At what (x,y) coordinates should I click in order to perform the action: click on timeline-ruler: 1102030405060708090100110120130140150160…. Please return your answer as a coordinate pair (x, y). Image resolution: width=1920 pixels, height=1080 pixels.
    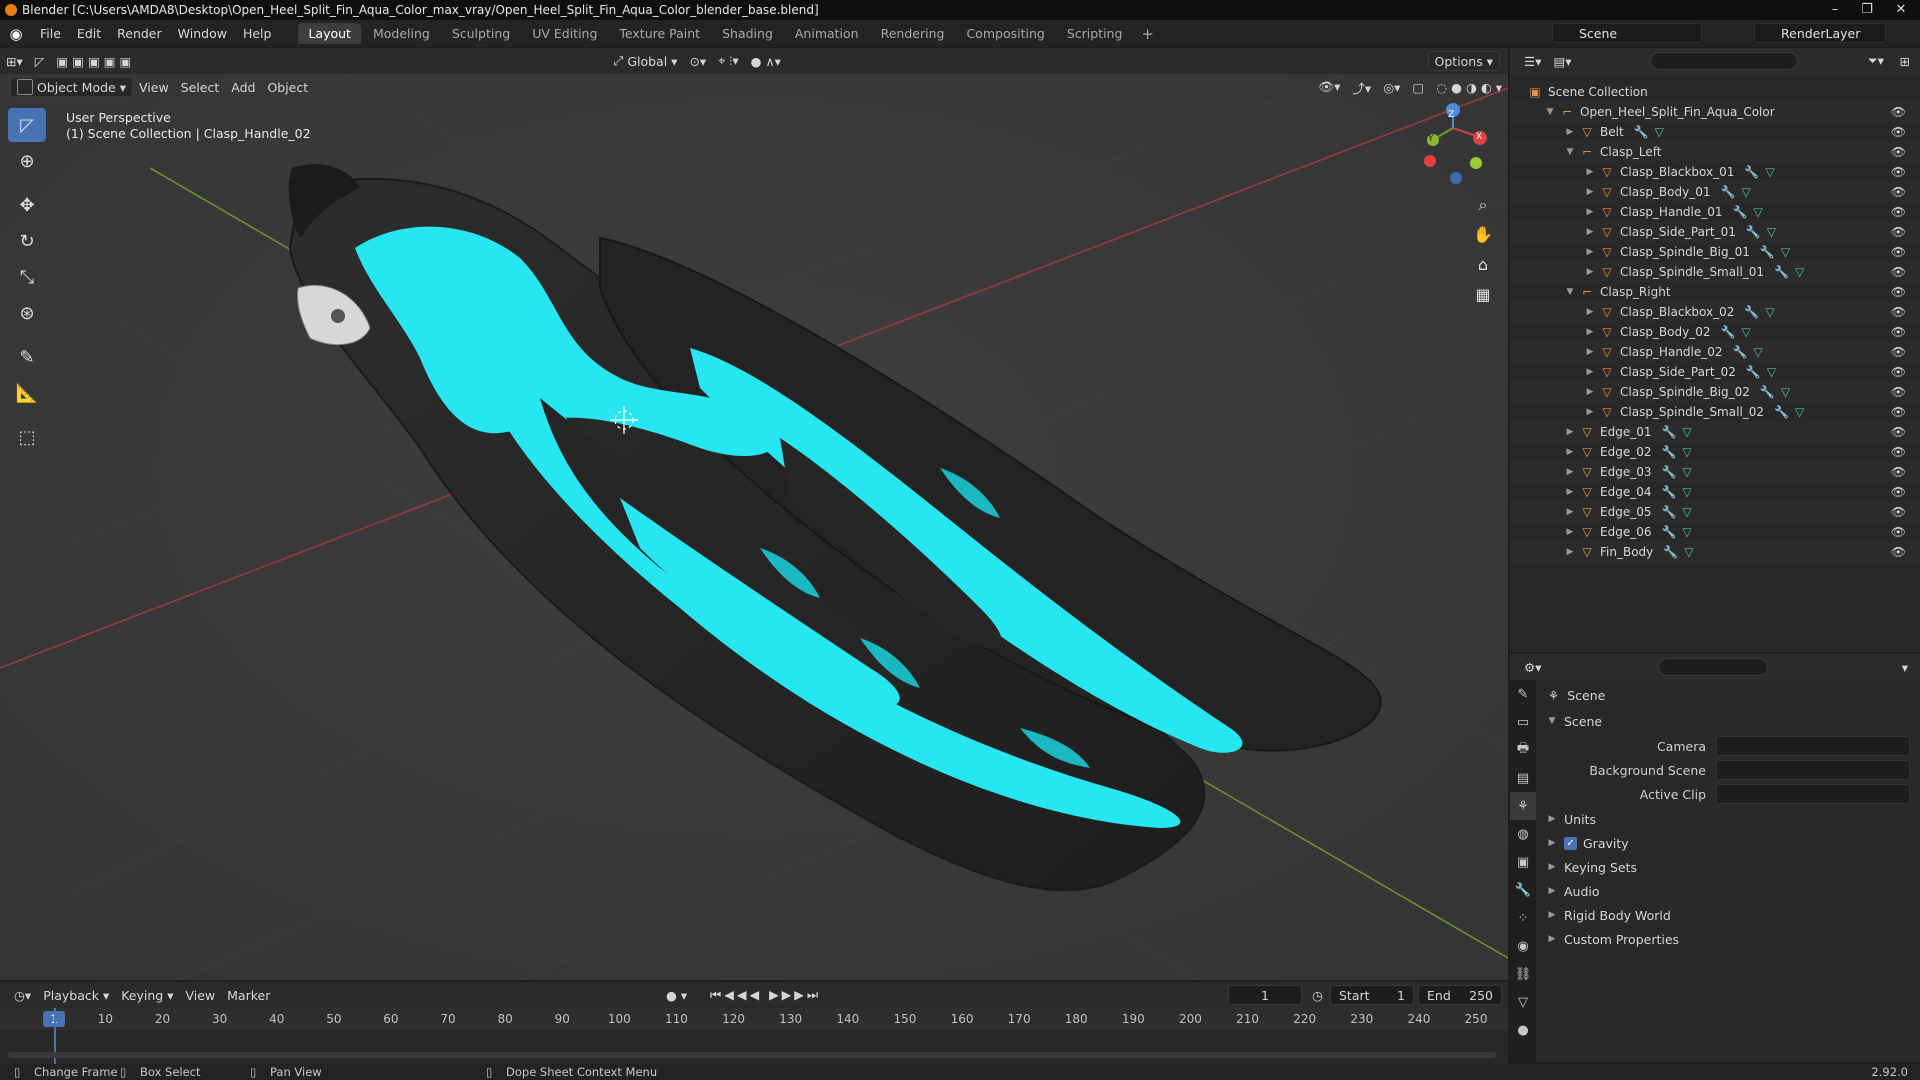
    Looking at the image, I should click on (754, 1019).